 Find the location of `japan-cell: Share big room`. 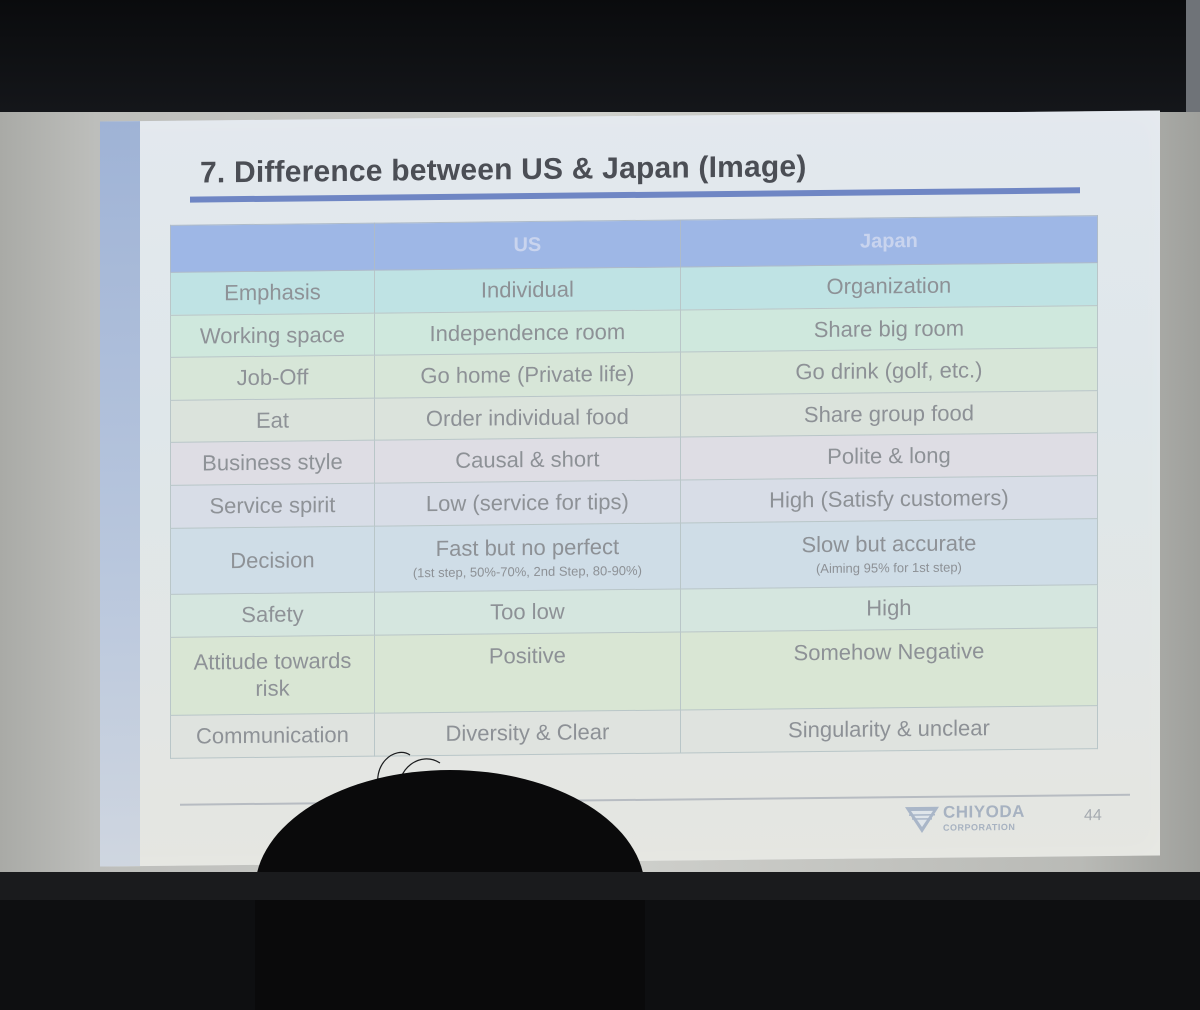

japan-cell: Share big room is located at coordinates (888, 328).